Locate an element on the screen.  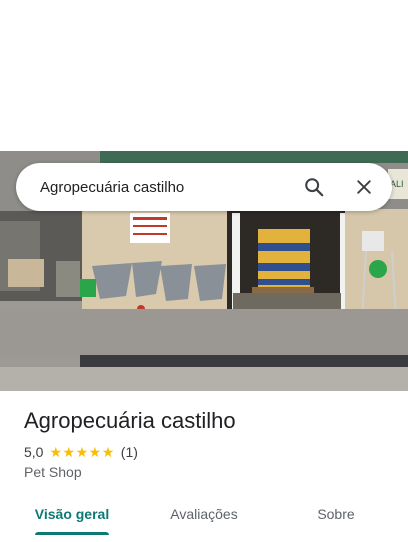
close-icon is located at coordinates (364, 187).